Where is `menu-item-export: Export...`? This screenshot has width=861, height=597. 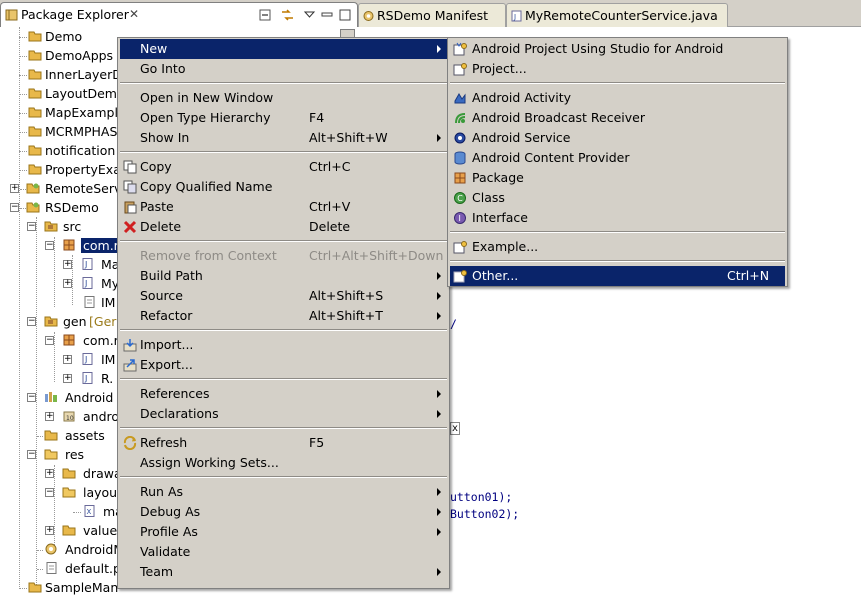
menu-item-export: Export... is located at coordinates (283, 365).